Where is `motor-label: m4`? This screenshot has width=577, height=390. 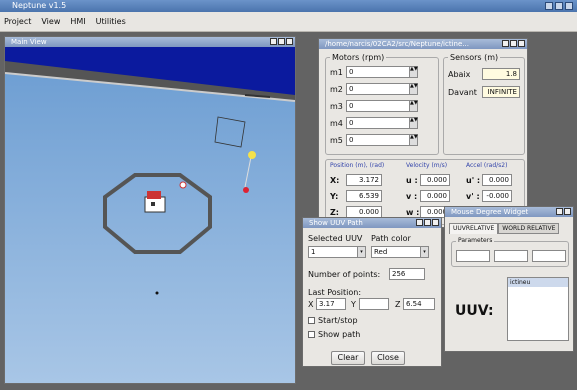 motor-label: m4 is located at coordinates (336, 123).